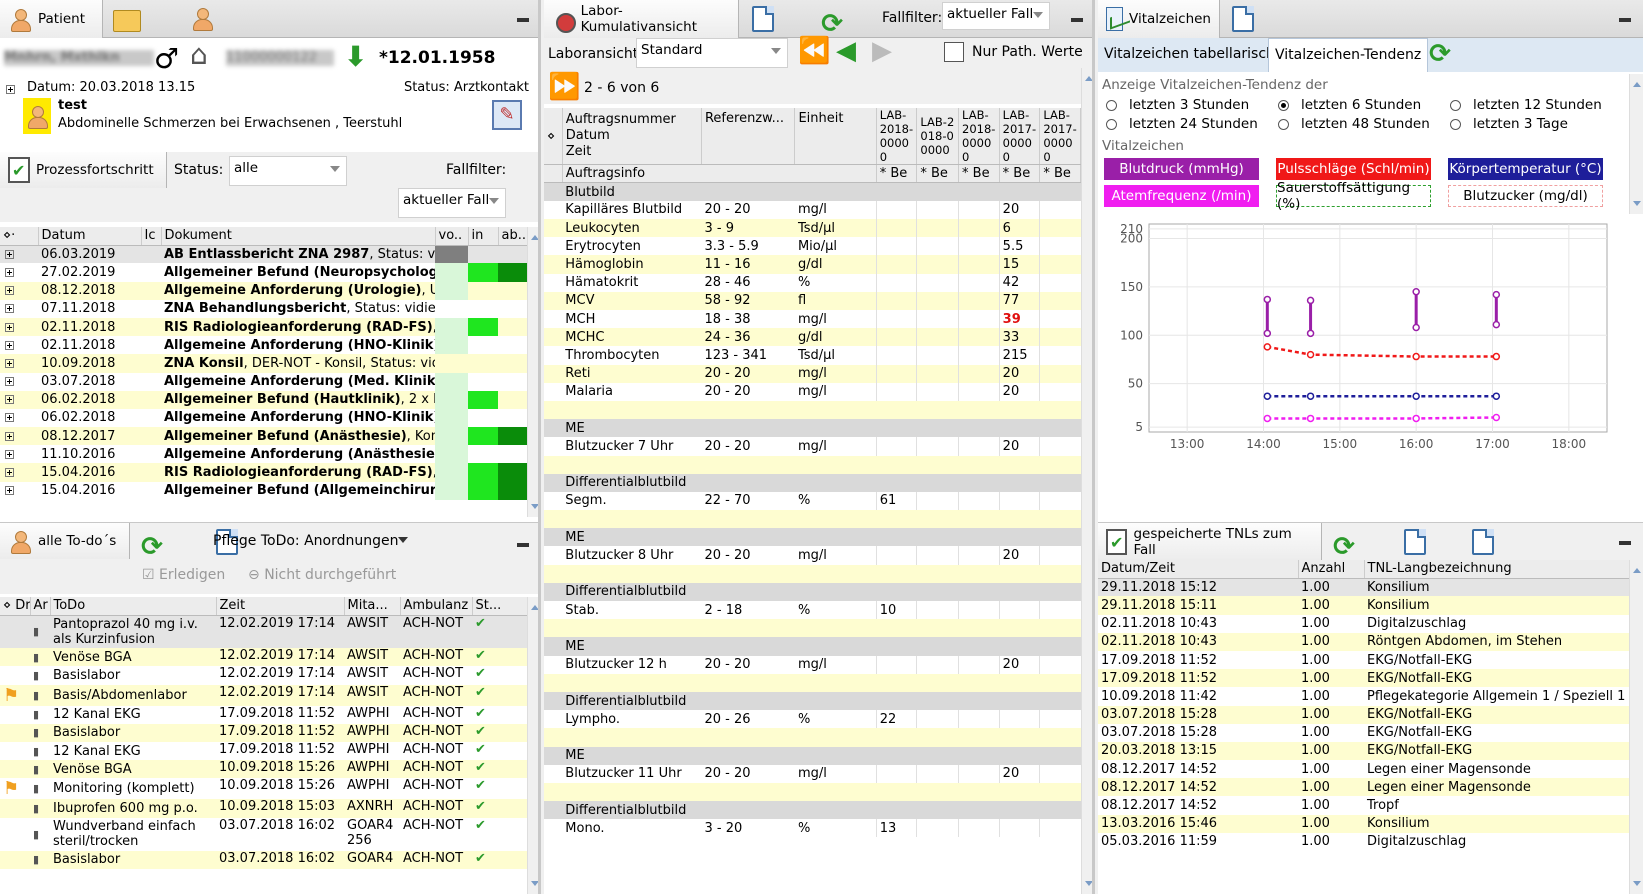 This screenshot has height=894, width=1643. I want to click on lab-col-order-5: LAB-2017-00000, so click(1060, 136).